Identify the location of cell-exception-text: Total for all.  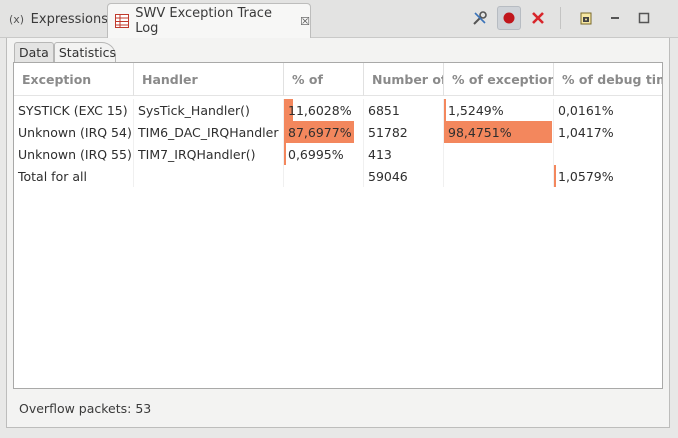
(52, 176).